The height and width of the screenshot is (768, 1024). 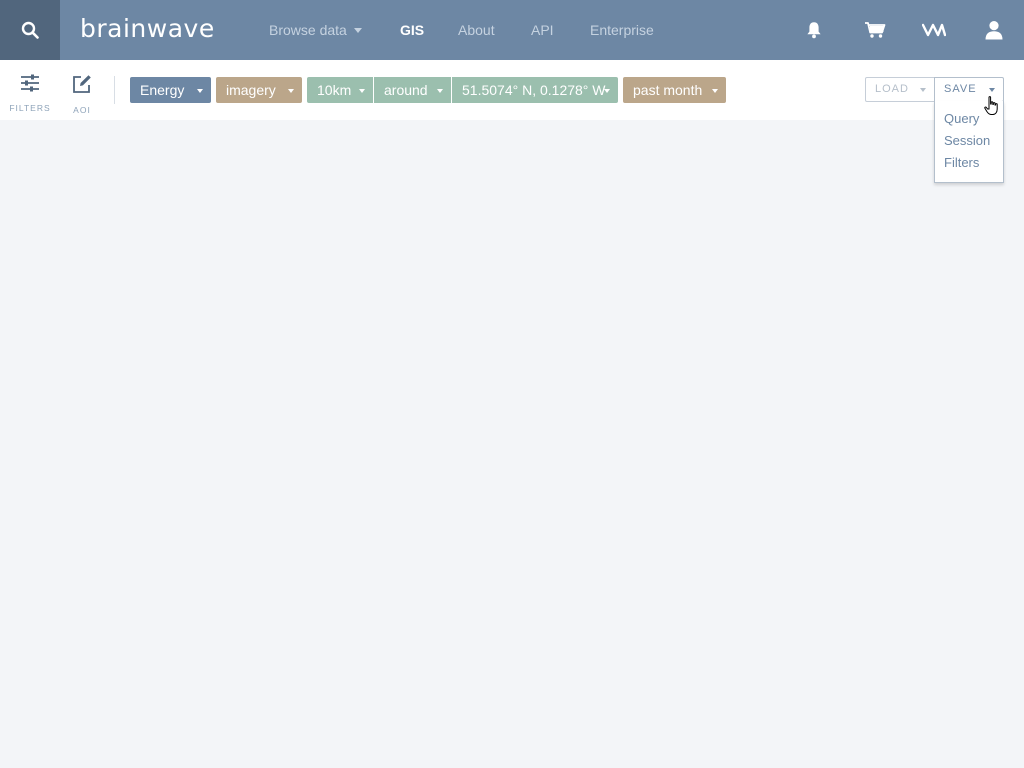 I want to click on filter-chip-type: imagery, so click(x=259, y=90).